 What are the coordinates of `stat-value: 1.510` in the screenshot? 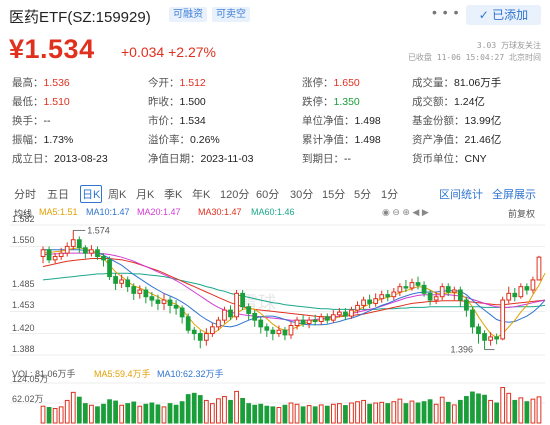 It's located at (56, 102).